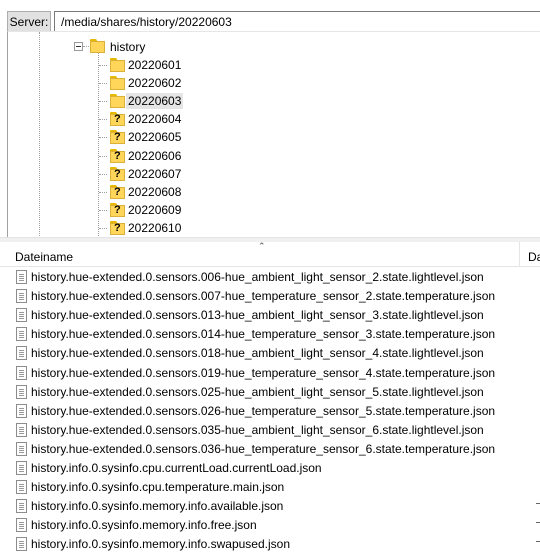 The height and width of the screenshot is (556, 540). Describe the element at coordinates (530, 254) in the screenshot. I see `column-header-date: Da` at that location.